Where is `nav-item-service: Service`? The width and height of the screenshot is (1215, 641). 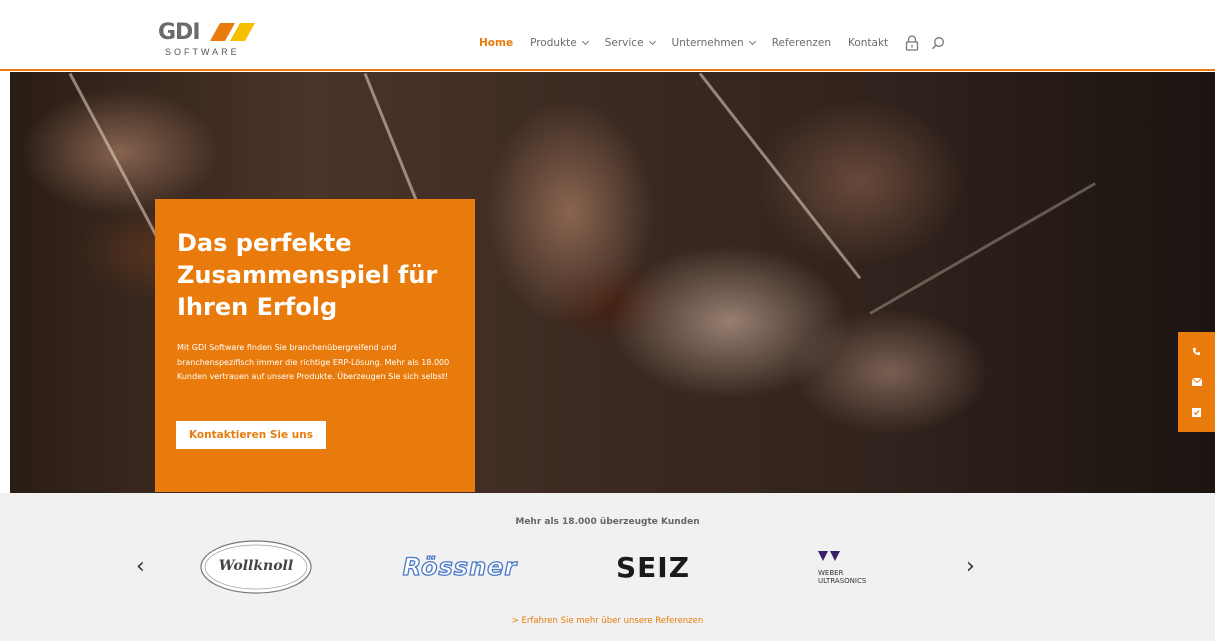
nav-item-service: Service is located at coordinates (630, 43).